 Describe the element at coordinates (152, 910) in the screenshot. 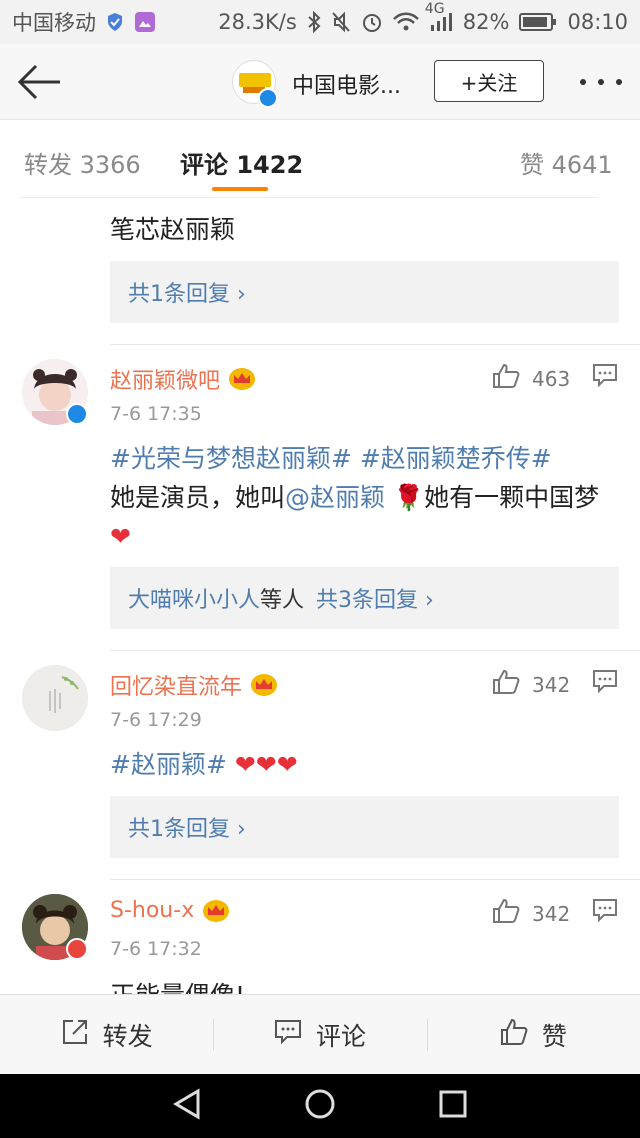

I see `username: S-hou-x` at that location.